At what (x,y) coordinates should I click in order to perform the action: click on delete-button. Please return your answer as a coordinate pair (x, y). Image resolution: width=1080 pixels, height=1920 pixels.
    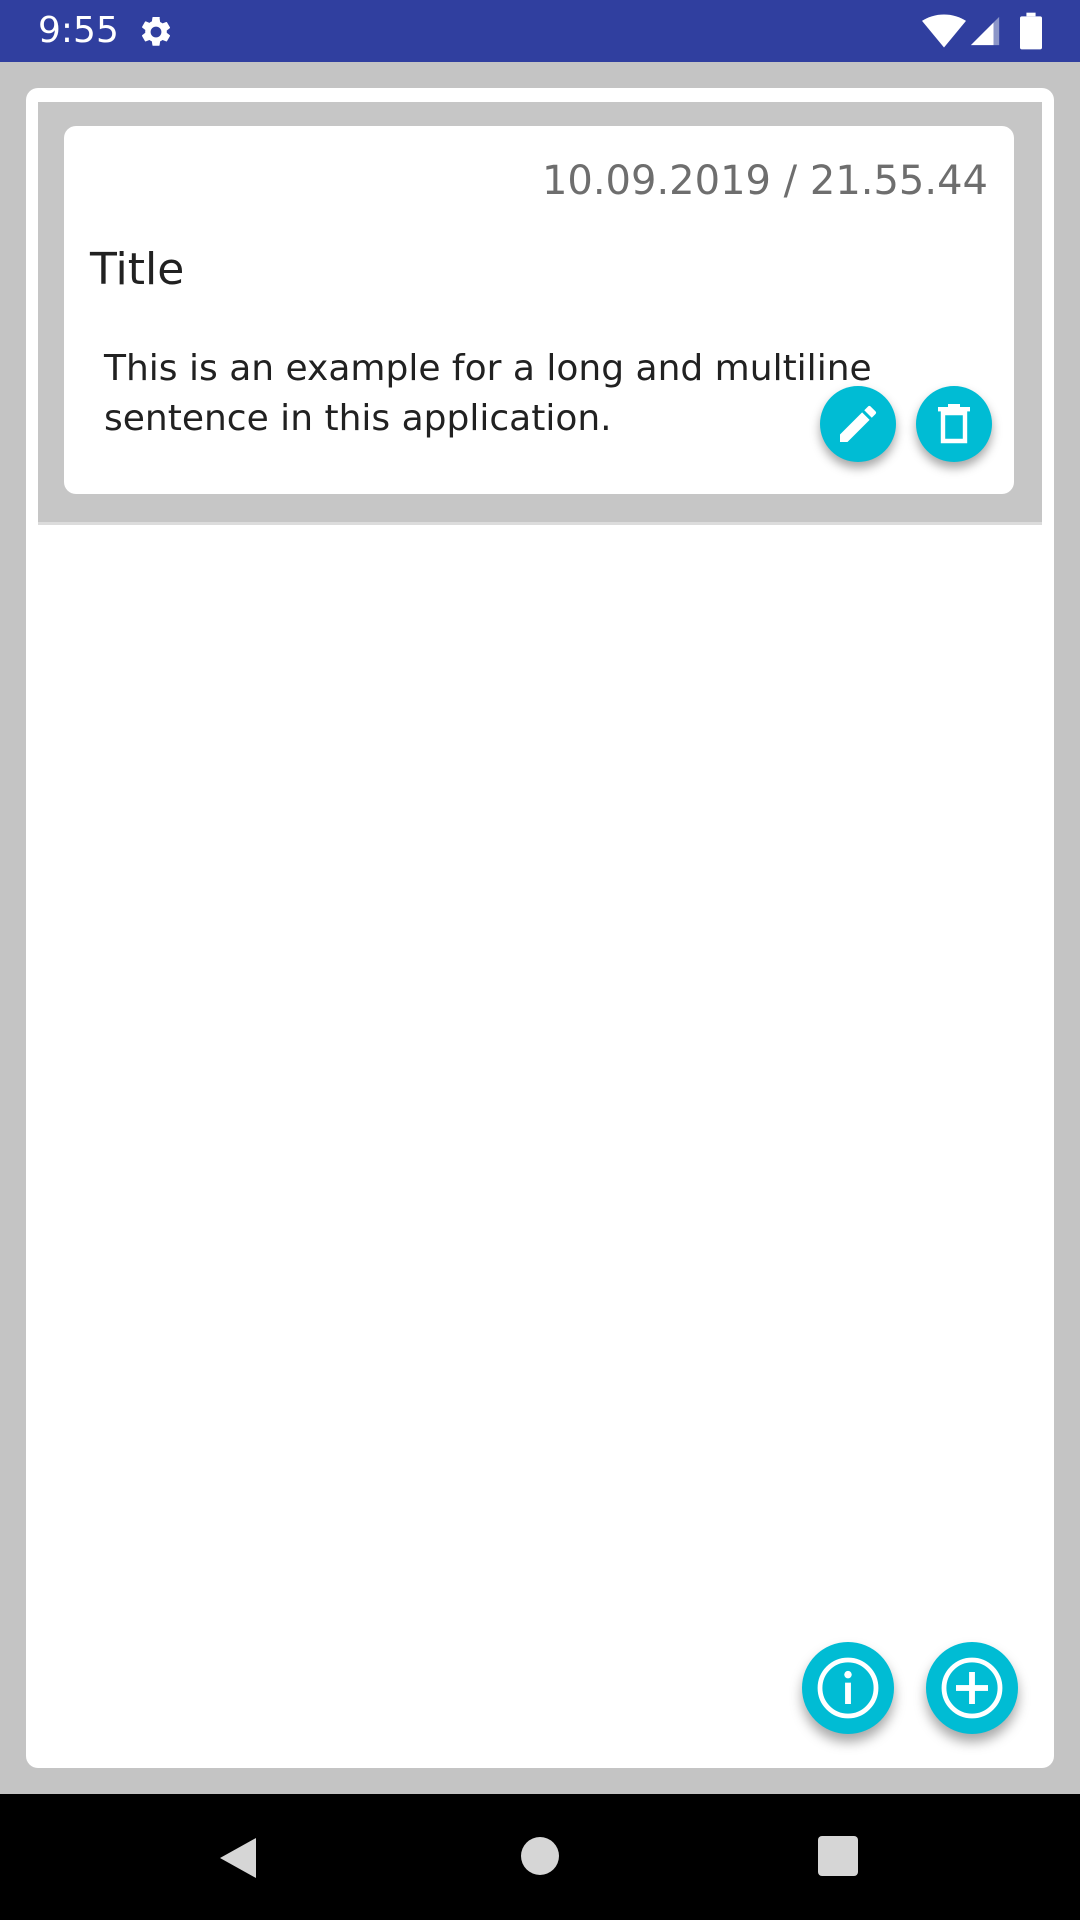
    Looking at the image, I should click on (954, 424).